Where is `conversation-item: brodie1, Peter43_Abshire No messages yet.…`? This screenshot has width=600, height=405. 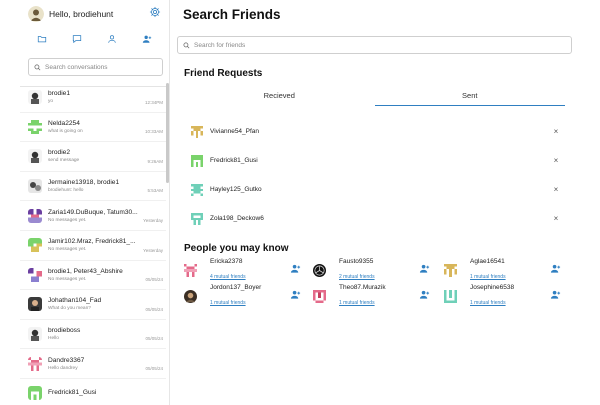 conversation-item: brodie1, Peter43_Abshire No messages yet.… is located at coordinates (93, 276).